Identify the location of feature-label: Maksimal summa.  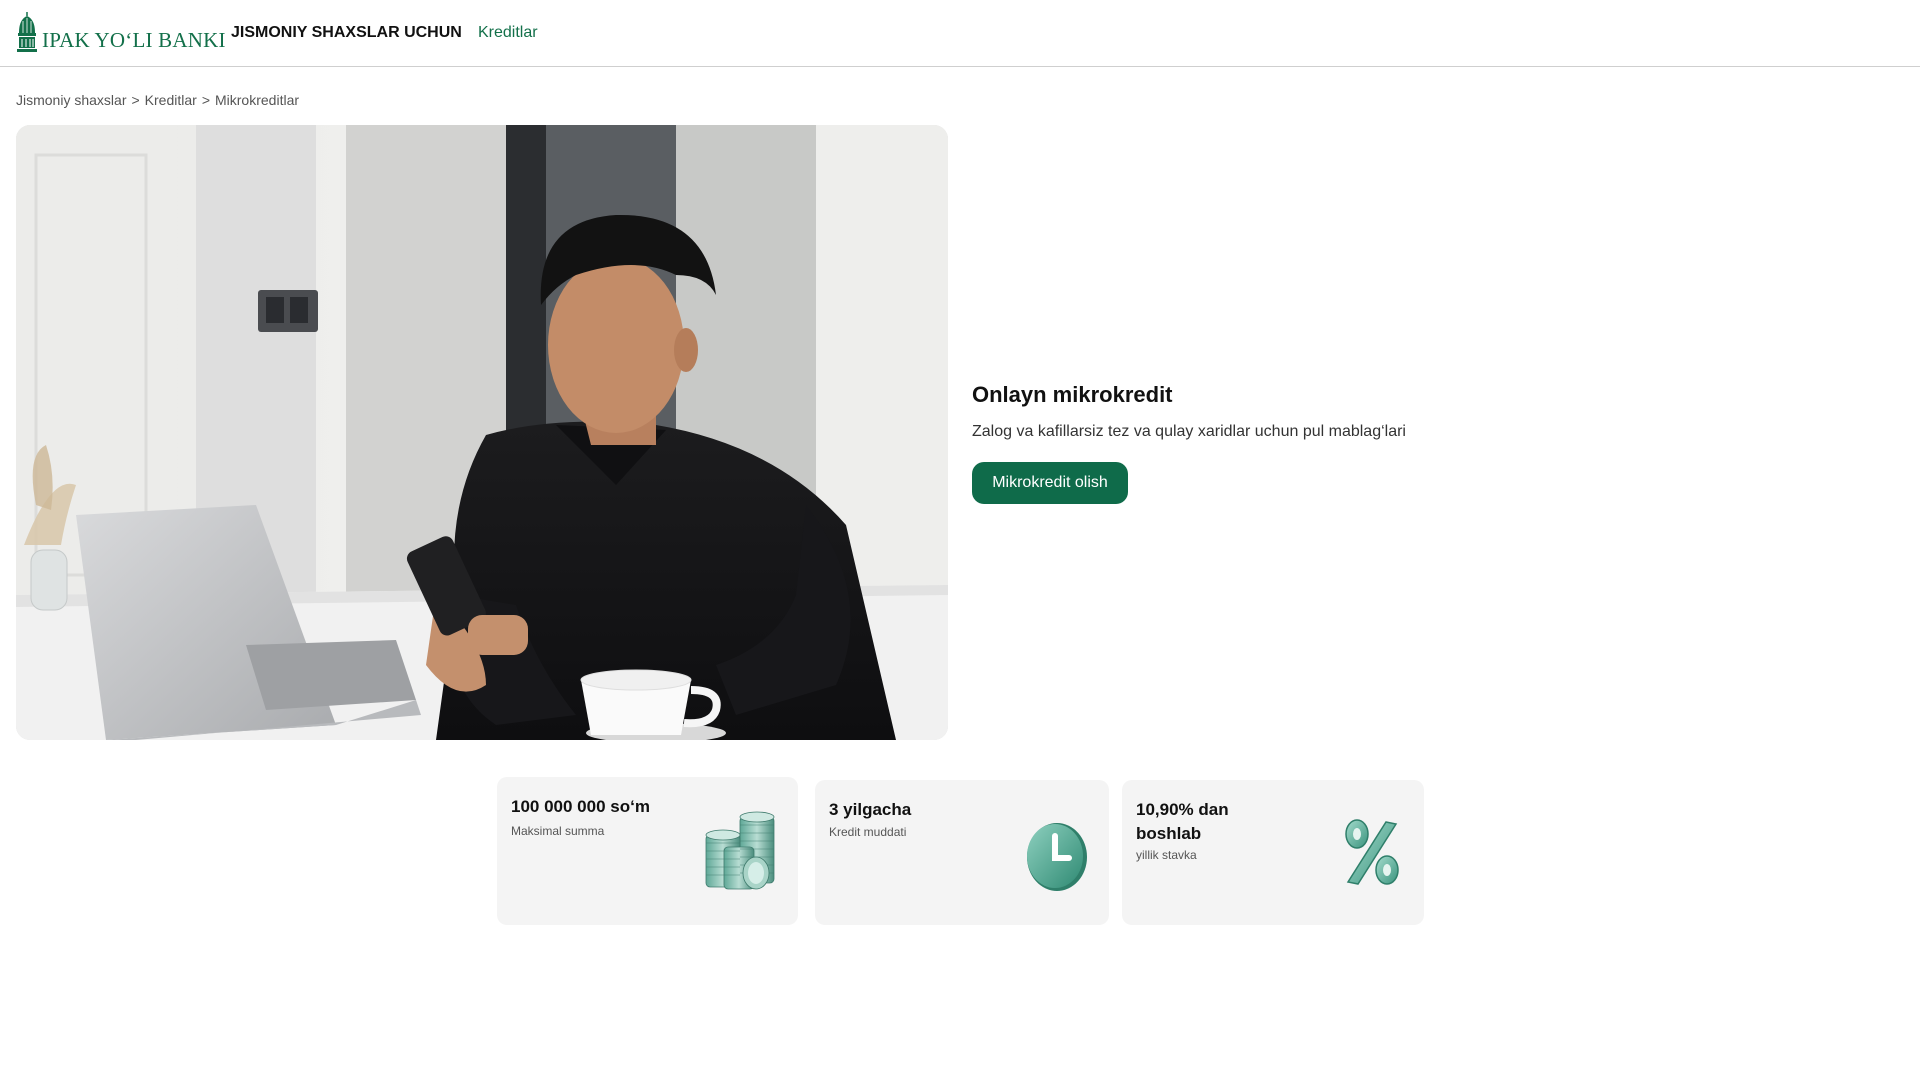
(558, 831).